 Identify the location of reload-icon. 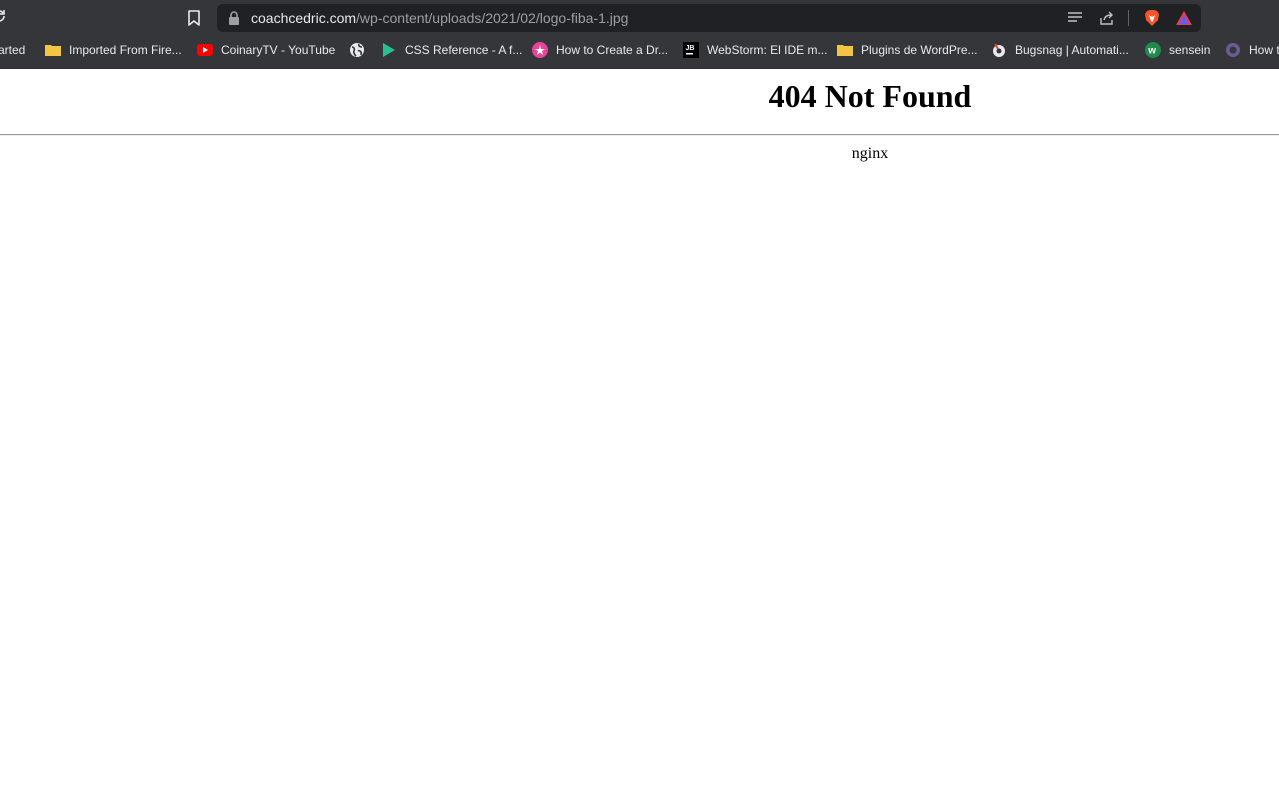
(3, 16).